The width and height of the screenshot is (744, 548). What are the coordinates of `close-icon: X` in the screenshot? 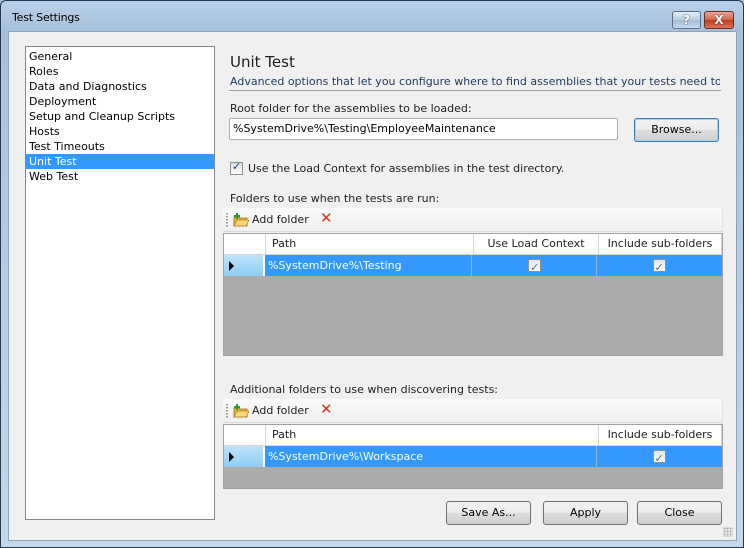 It's located at (719, 20).